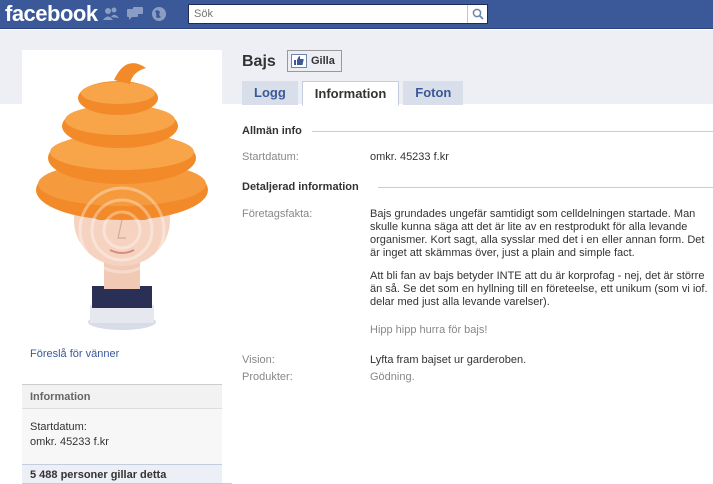  What do you see at coordinates (409, 157) in the screenshot?
I see `general-start-value: omkr. 45233 f.kr` at bounding box center [409, 157].